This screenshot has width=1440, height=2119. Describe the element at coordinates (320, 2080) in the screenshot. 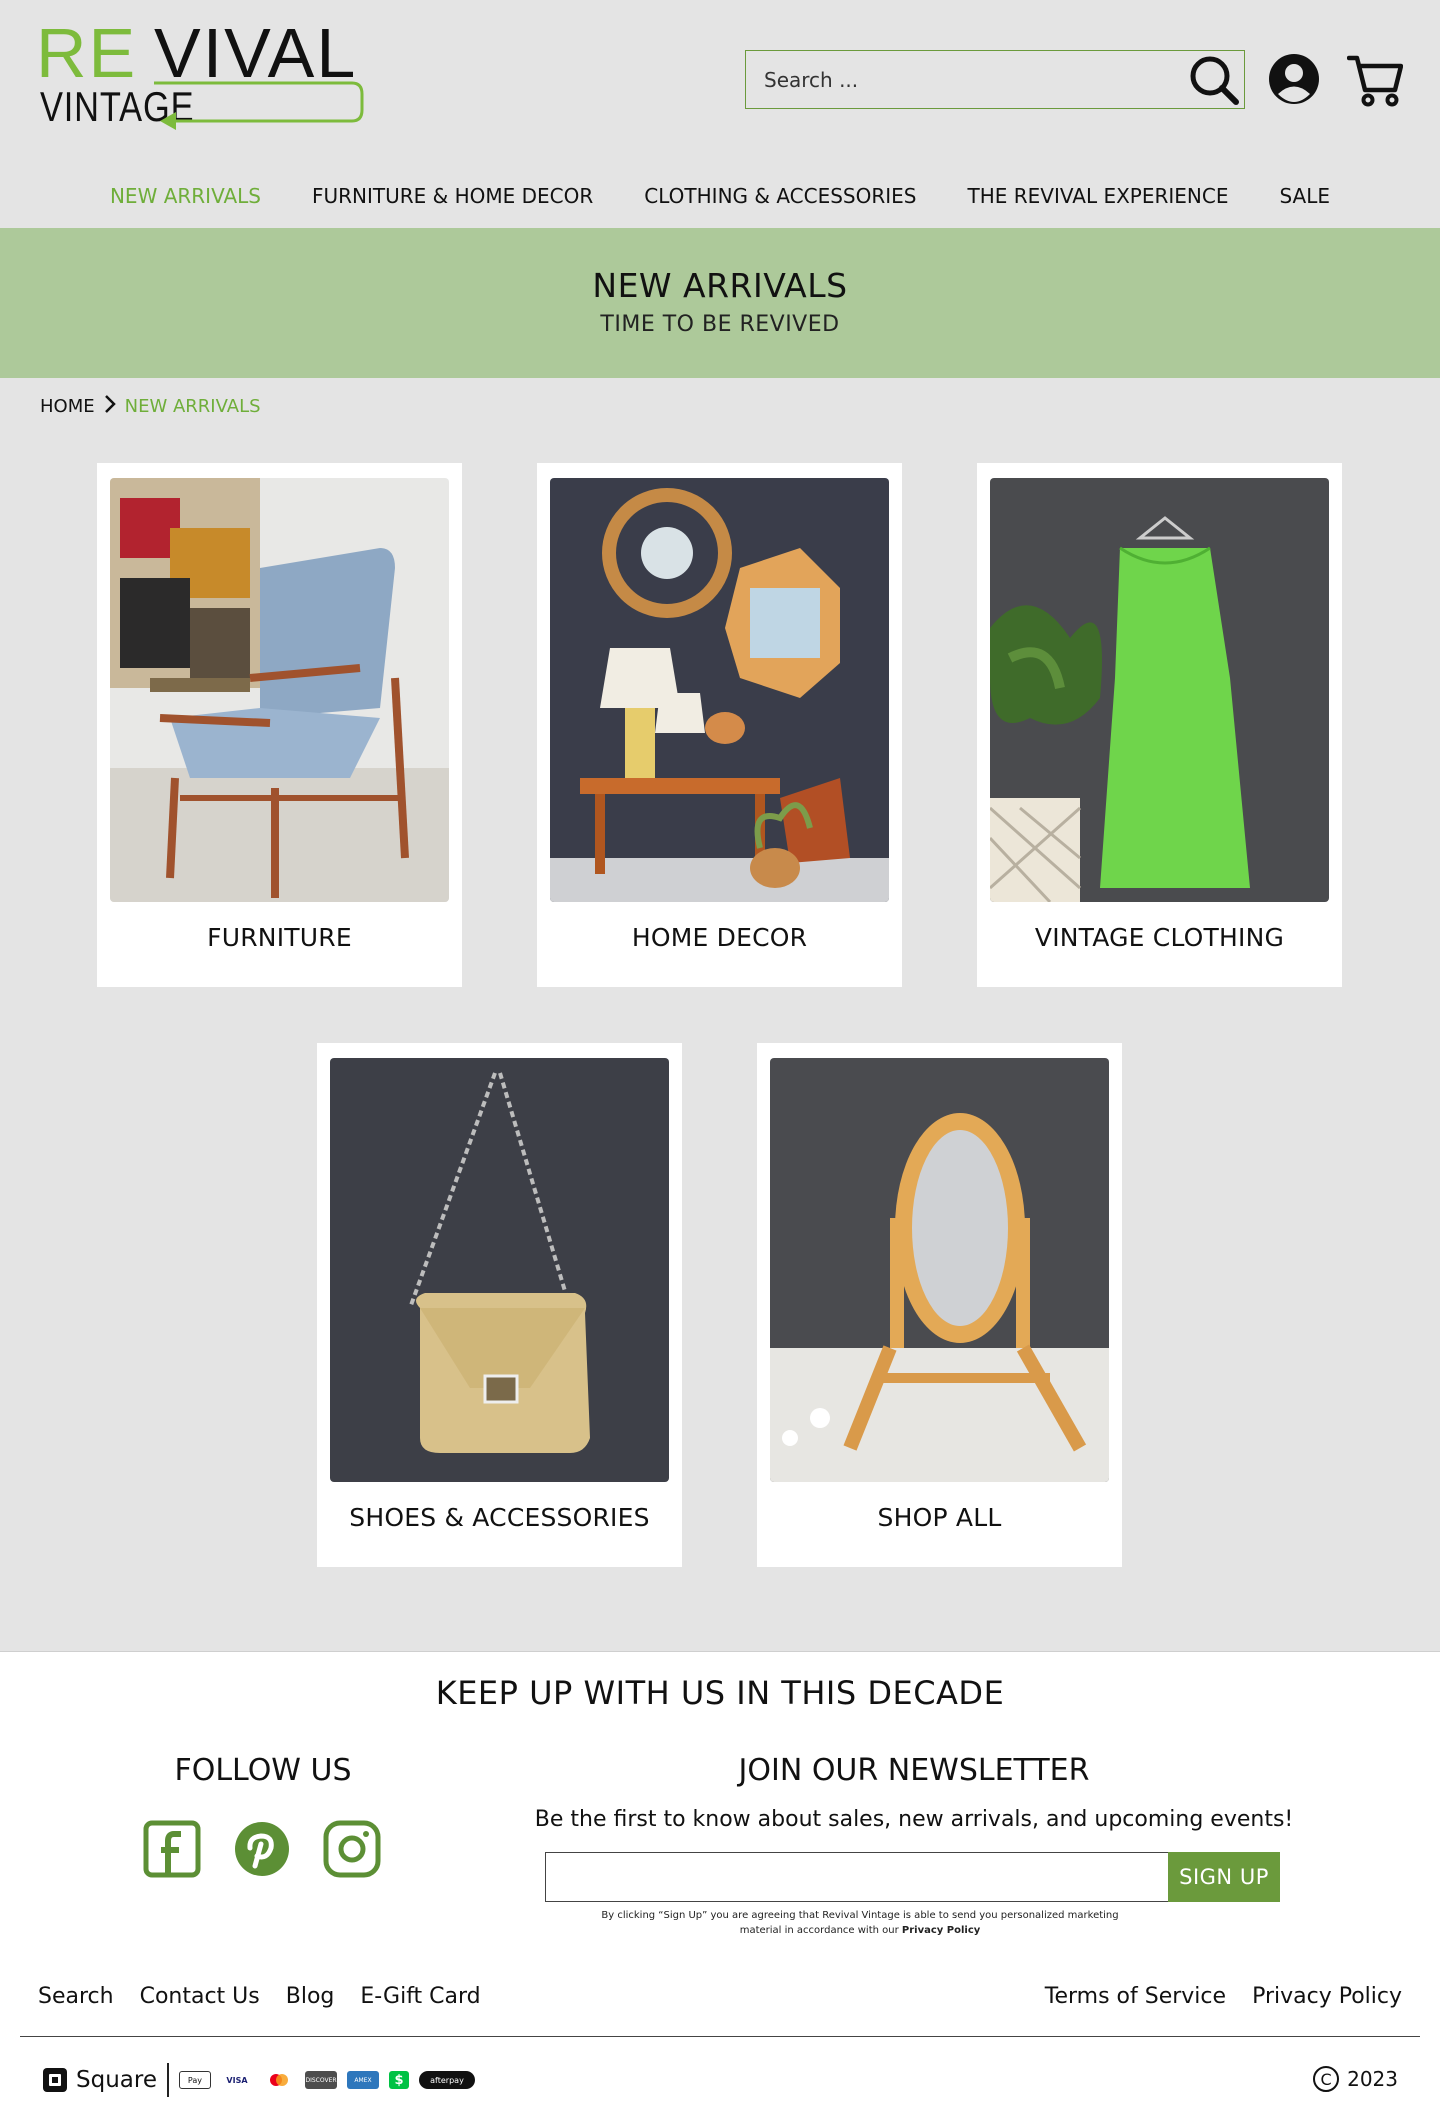

I see `discover-icon: DISCOVER` at that location.